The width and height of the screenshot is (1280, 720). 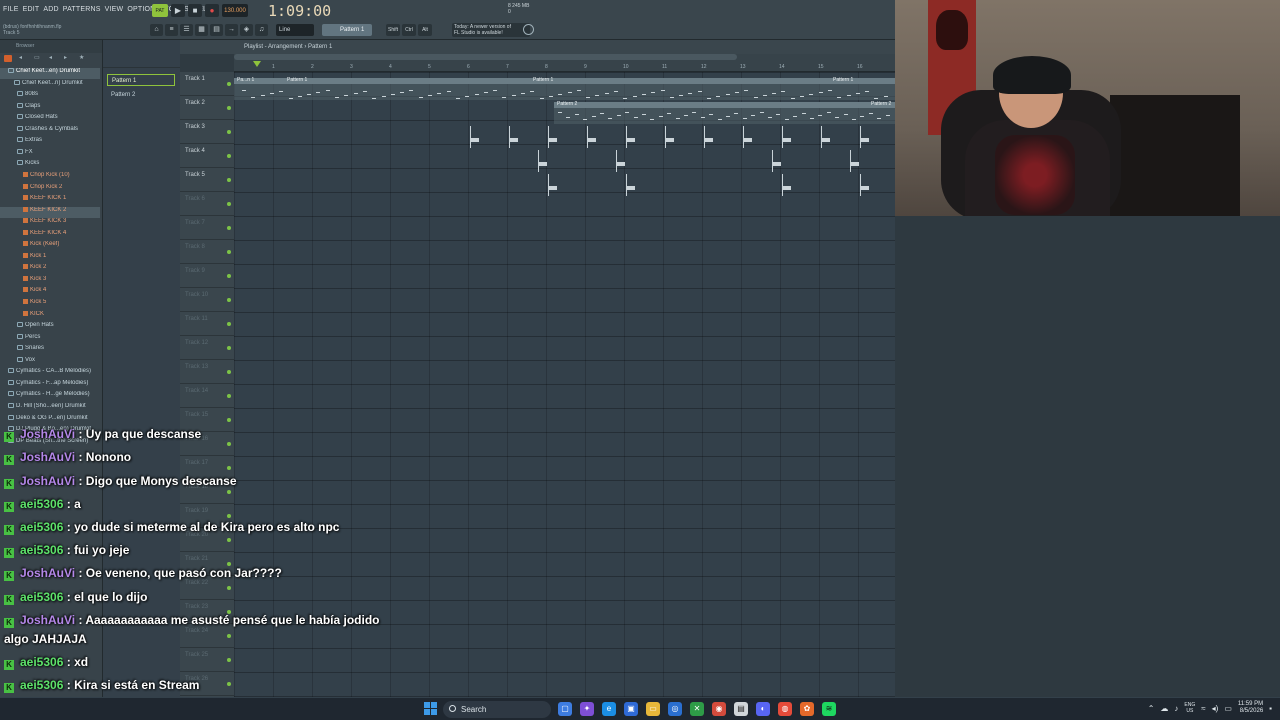 I want to click on update-icon, so click(x=528, y=29).